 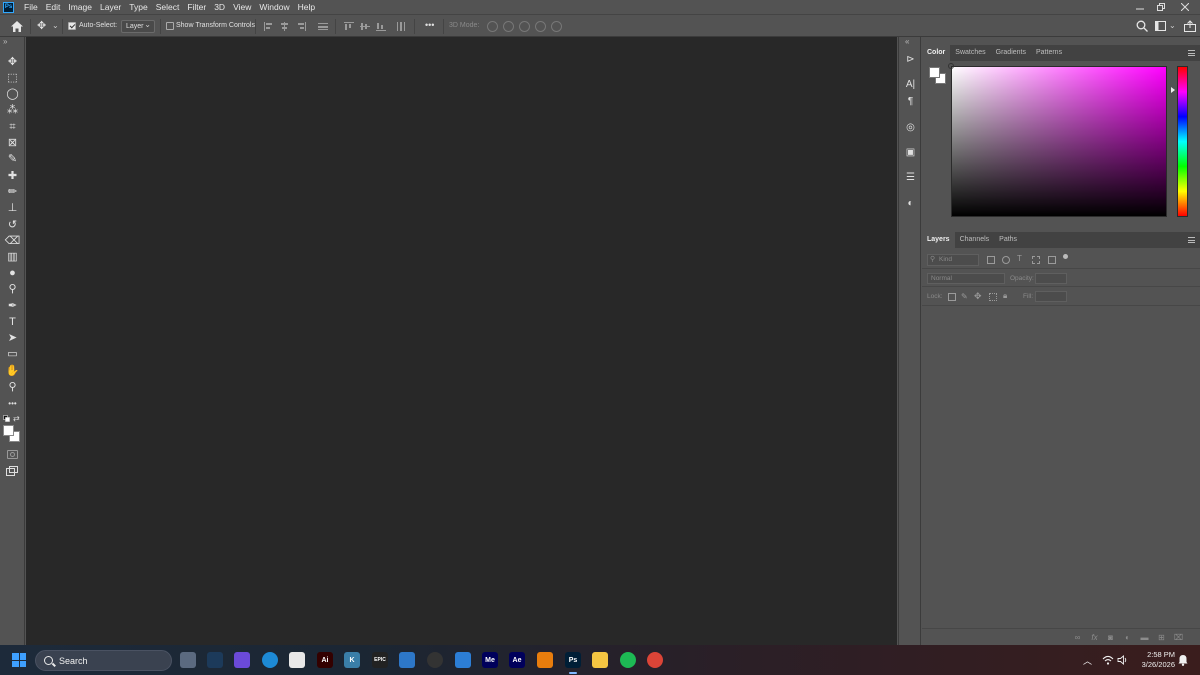 I want to click on toolbar-collapse-icon: », so click(x=5, y=41).